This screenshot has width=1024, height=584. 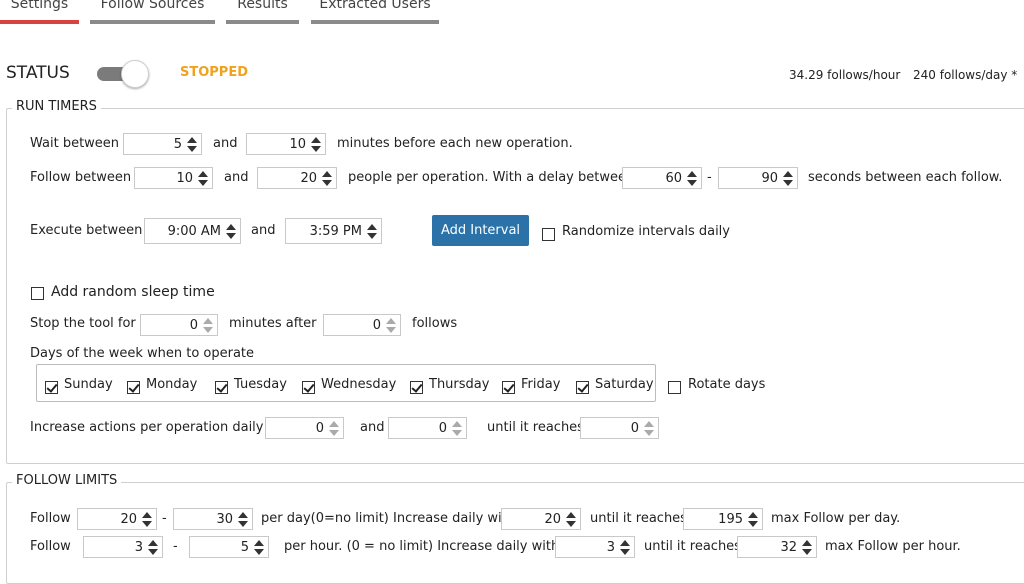 What do you see at coordinates (86, 230) in the screenshot?
I see `execute-between-label: Execute between` at bounding box center [86, 230].